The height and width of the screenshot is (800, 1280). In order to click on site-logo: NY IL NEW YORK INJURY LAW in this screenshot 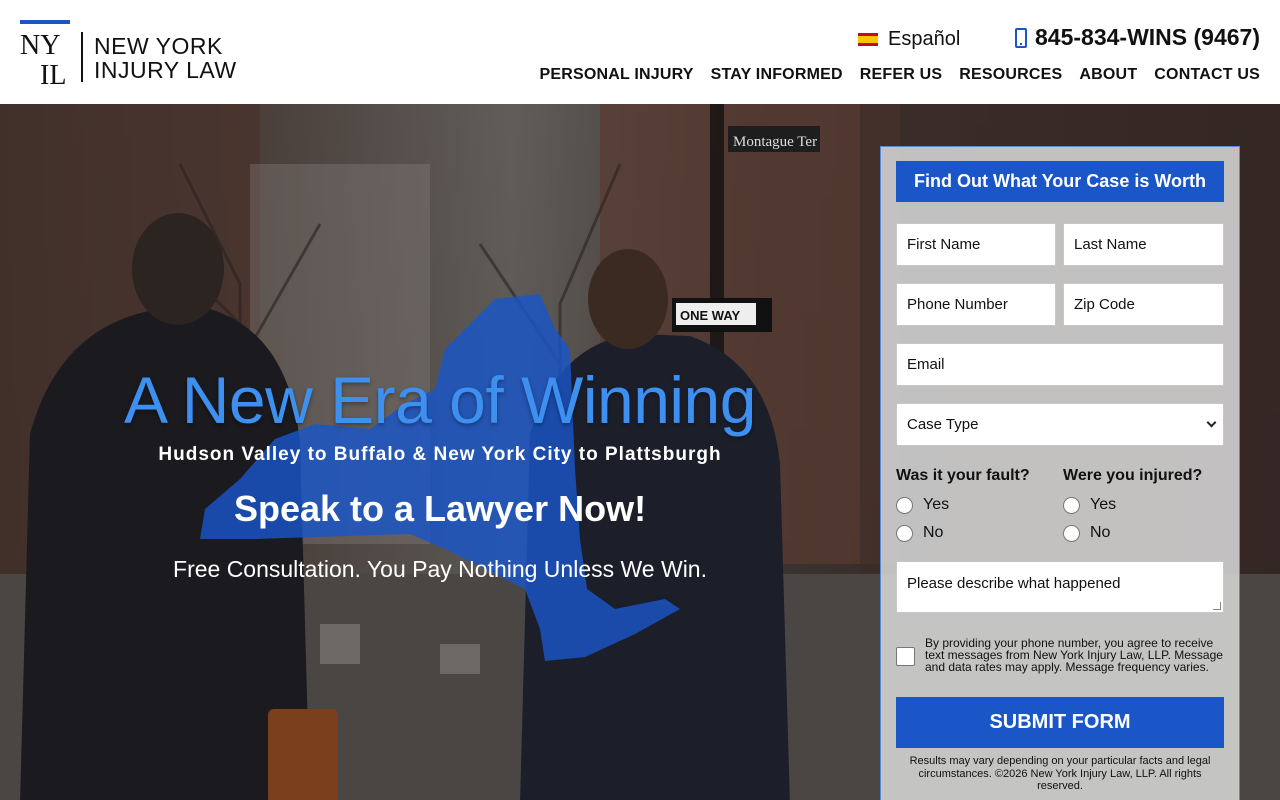, I will do `click(130, 53)`.